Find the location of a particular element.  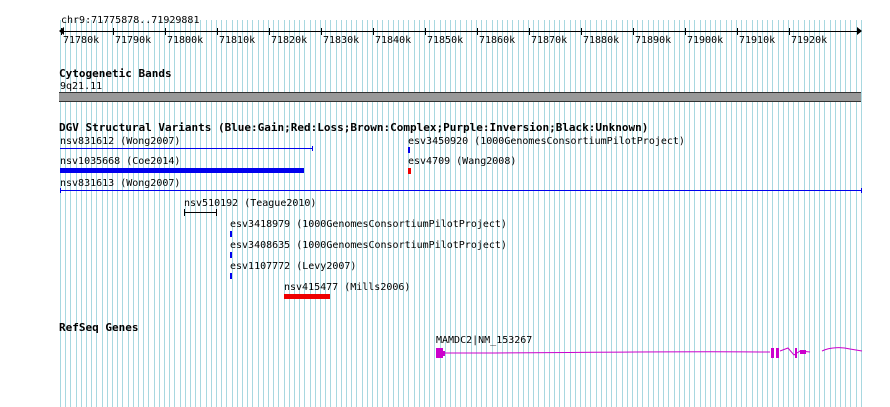

feature-label-nsv510192: nsv510192 (Teague2010) is located at coordinates (250, 203).